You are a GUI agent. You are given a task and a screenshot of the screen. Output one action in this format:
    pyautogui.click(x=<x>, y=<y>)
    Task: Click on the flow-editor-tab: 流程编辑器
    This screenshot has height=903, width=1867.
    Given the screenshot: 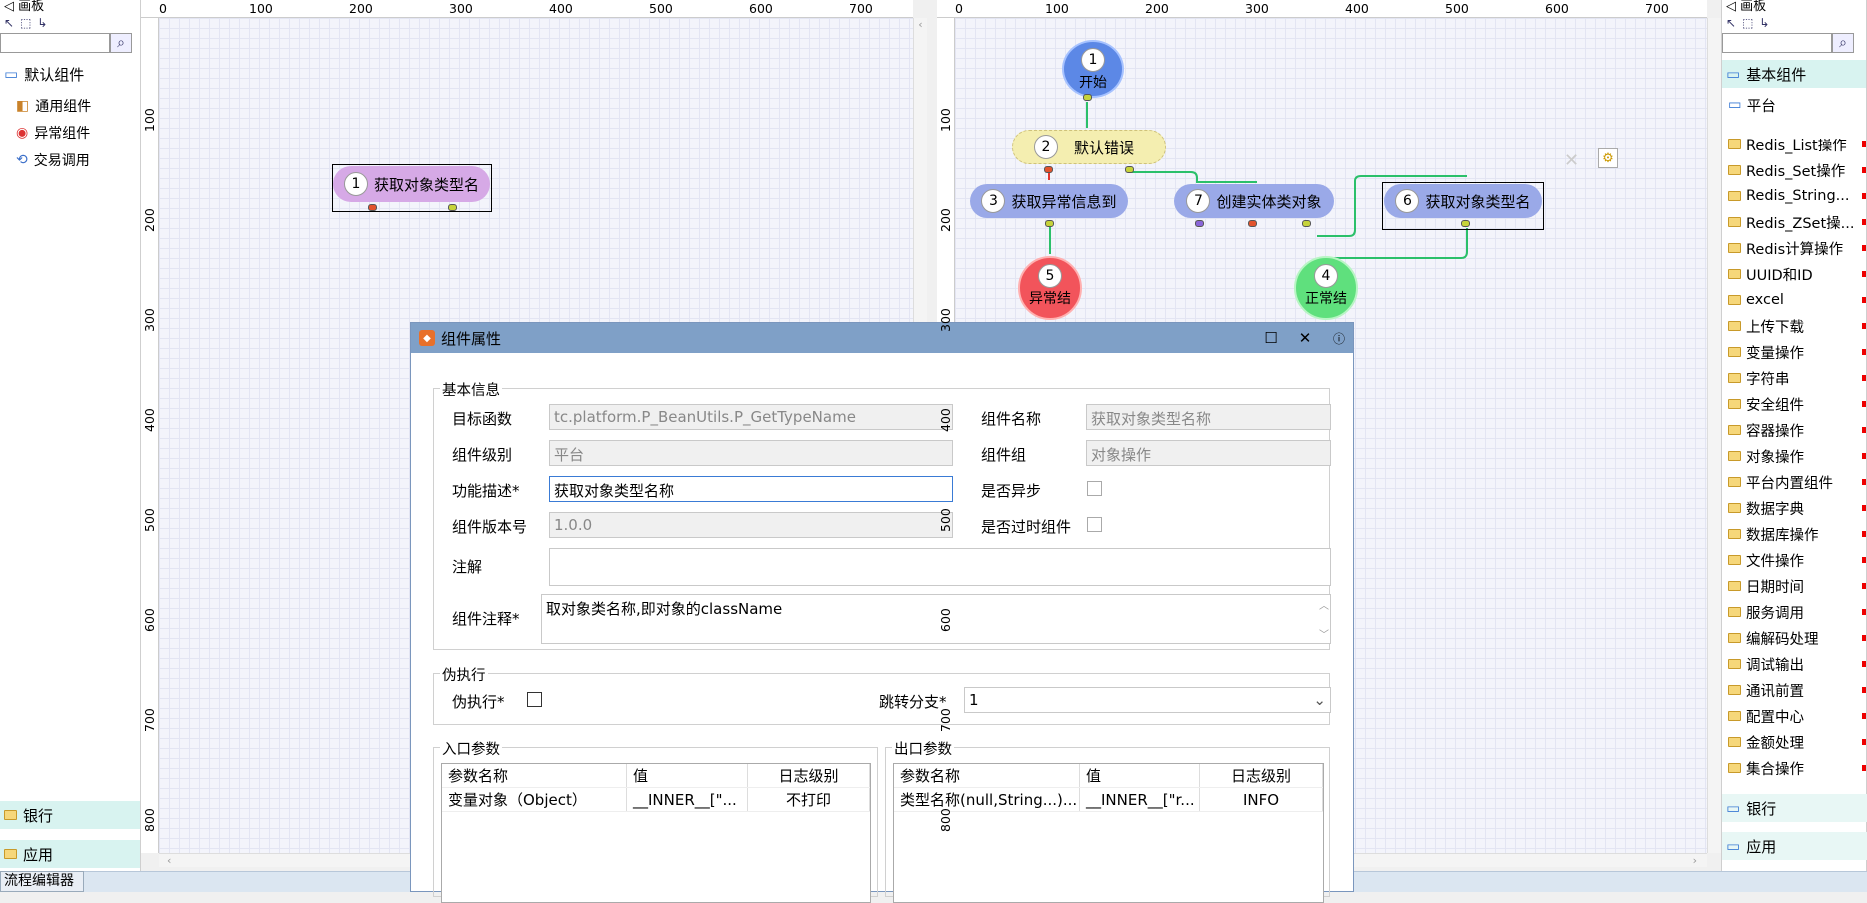 What is the action you would take?
    pyautogui.click(x=42, y=881)
    